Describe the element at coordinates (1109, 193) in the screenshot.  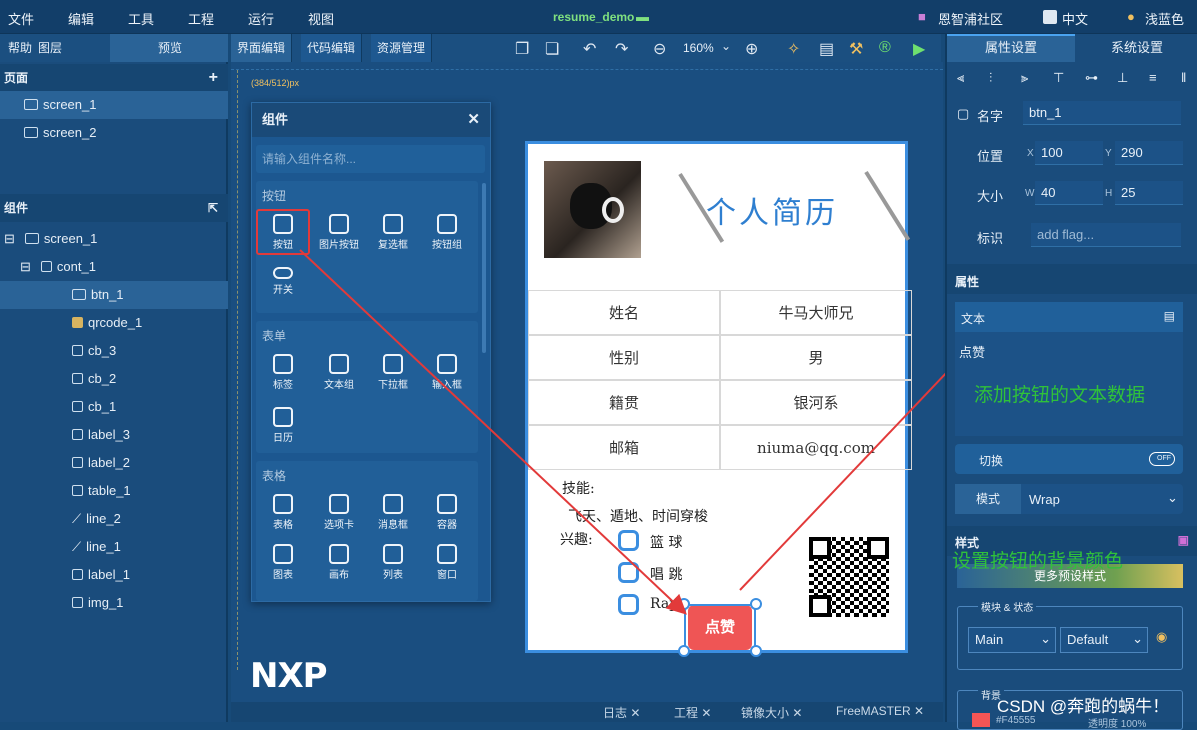
I see `h-label: H` at that location.